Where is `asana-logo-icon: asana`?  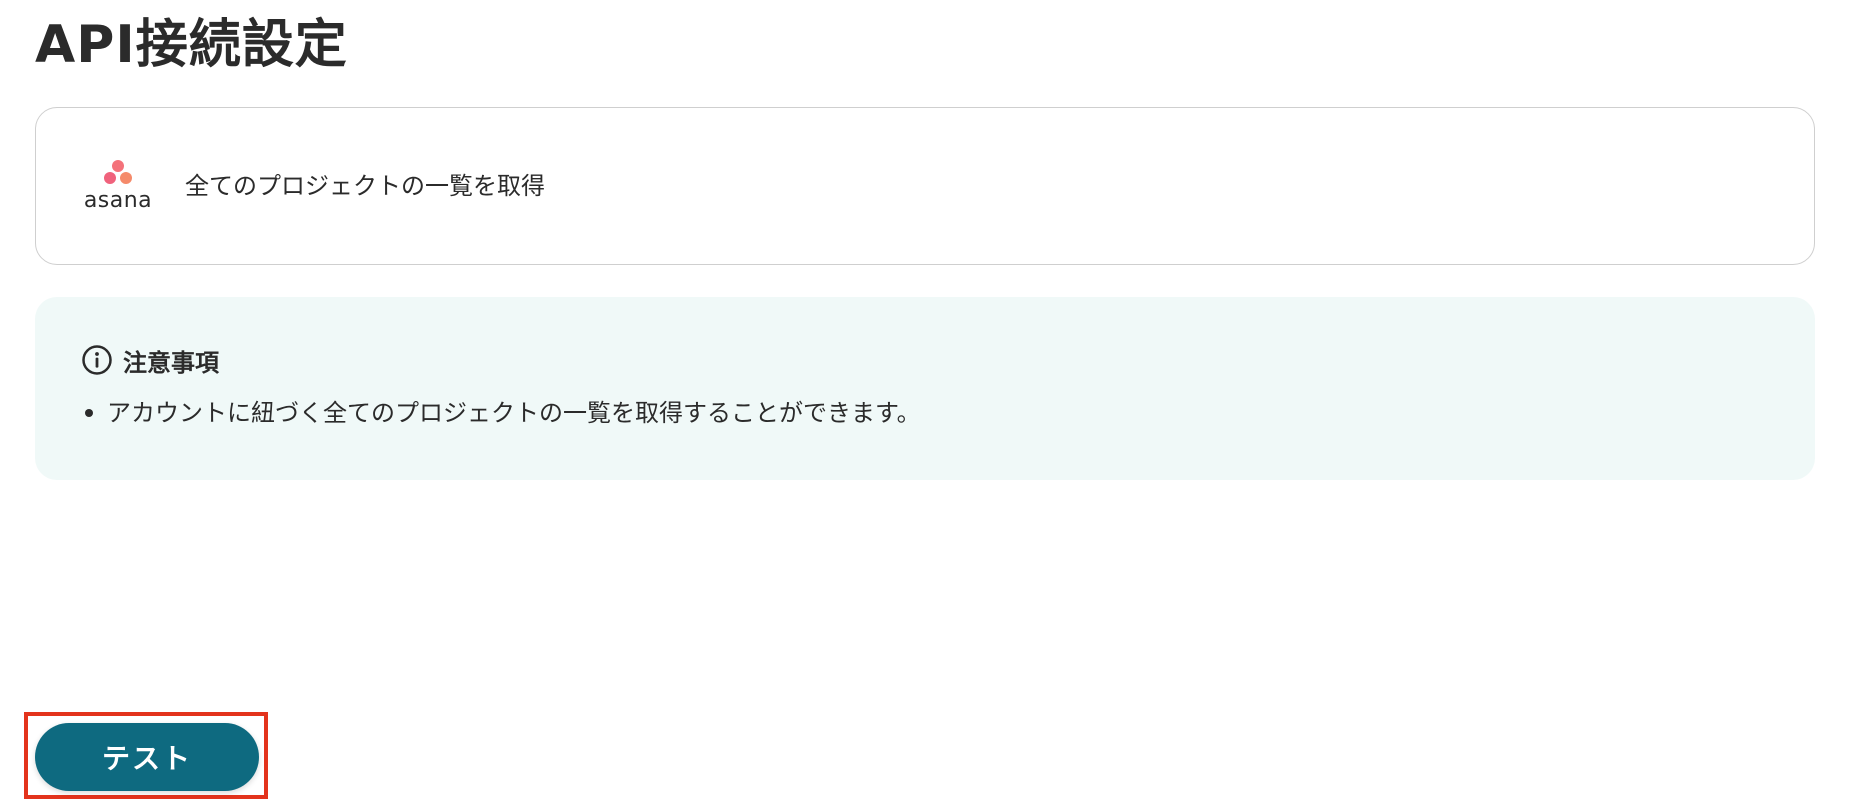 asana-logo-icon: asana is located at coordinates (118, 190).